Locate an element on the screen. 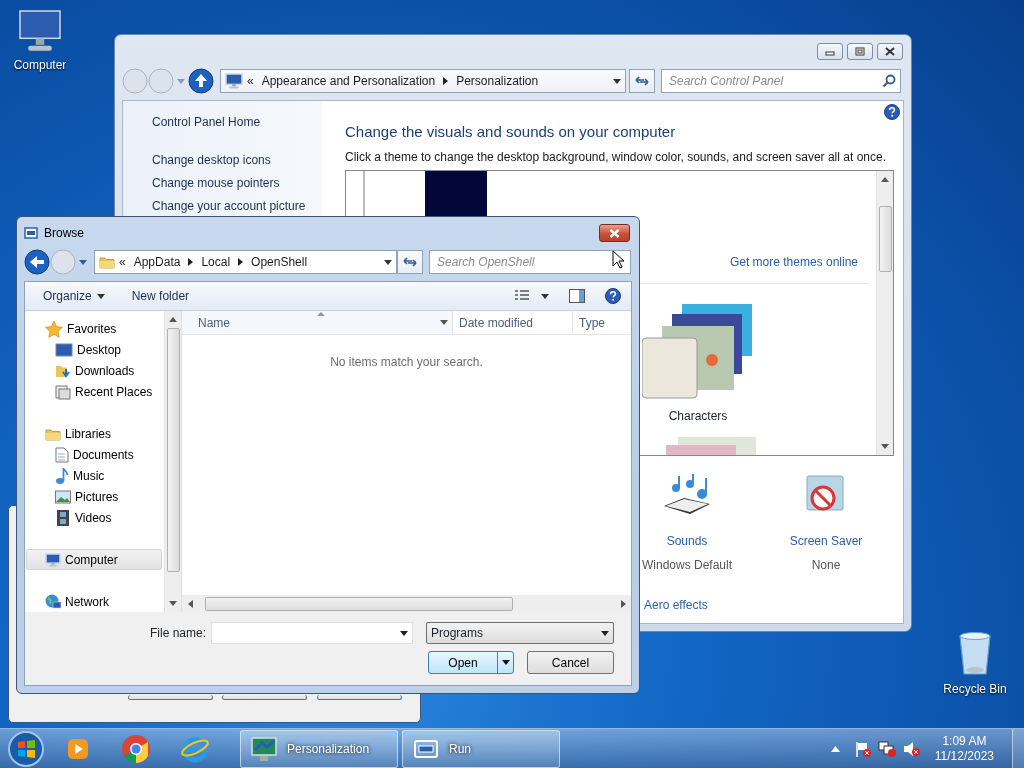  desktop-icon-label: Recycle Bin is located at coordinates (975, 689).